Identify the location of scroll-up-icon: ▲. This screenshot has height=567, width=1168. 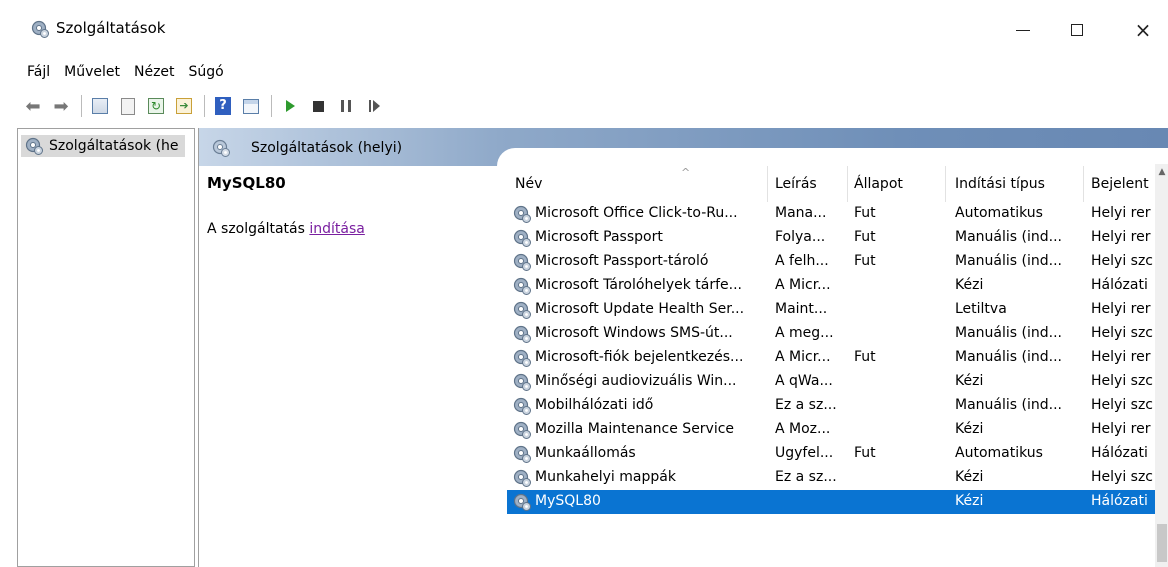
(1161, 172).